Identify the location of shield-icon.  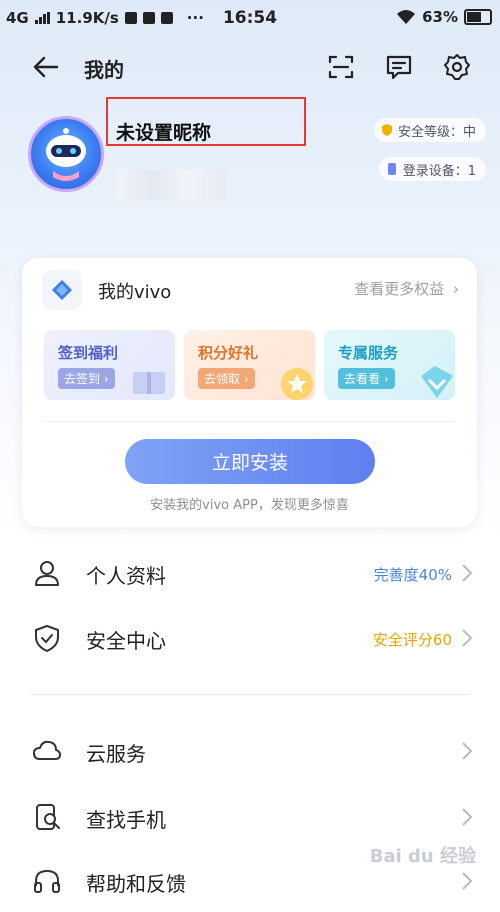
(386, 130).